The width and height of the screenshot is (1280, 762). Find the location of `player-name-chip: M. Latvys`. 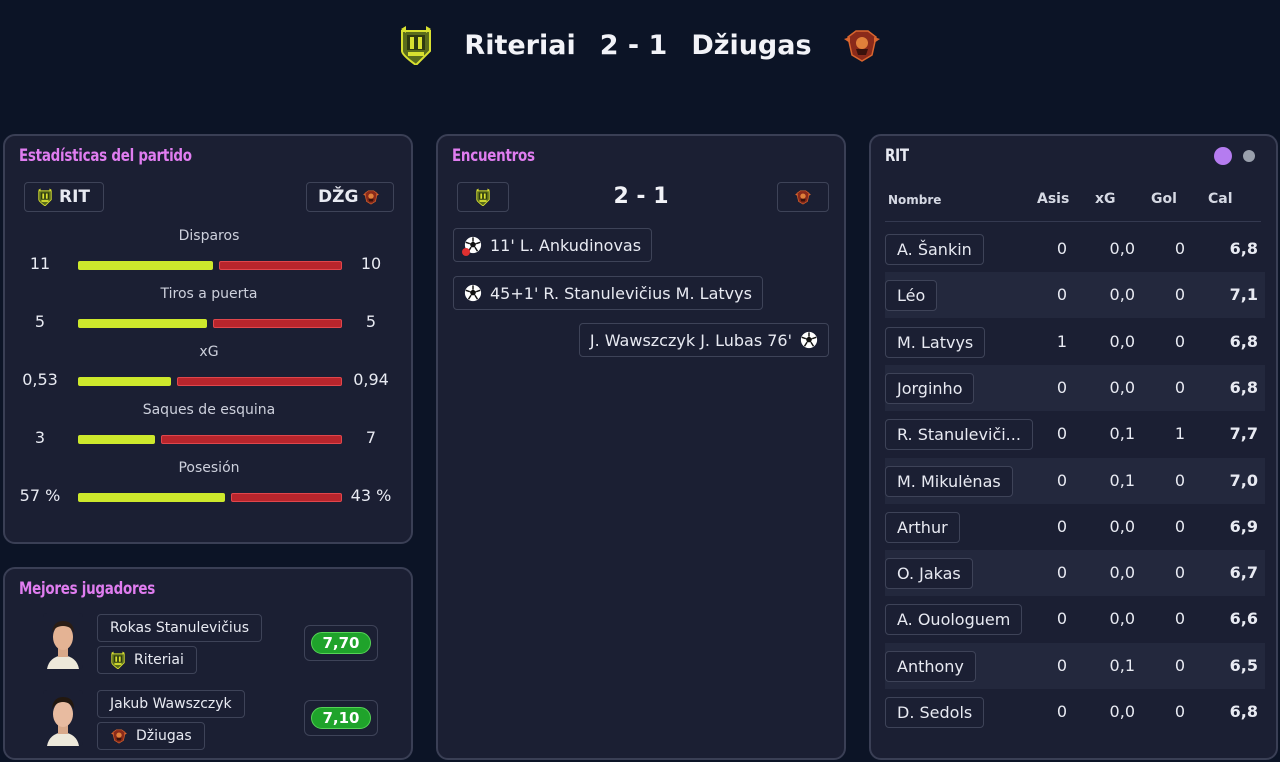

player-name-chip: M. Latvys is located at coordinates (935, 342).